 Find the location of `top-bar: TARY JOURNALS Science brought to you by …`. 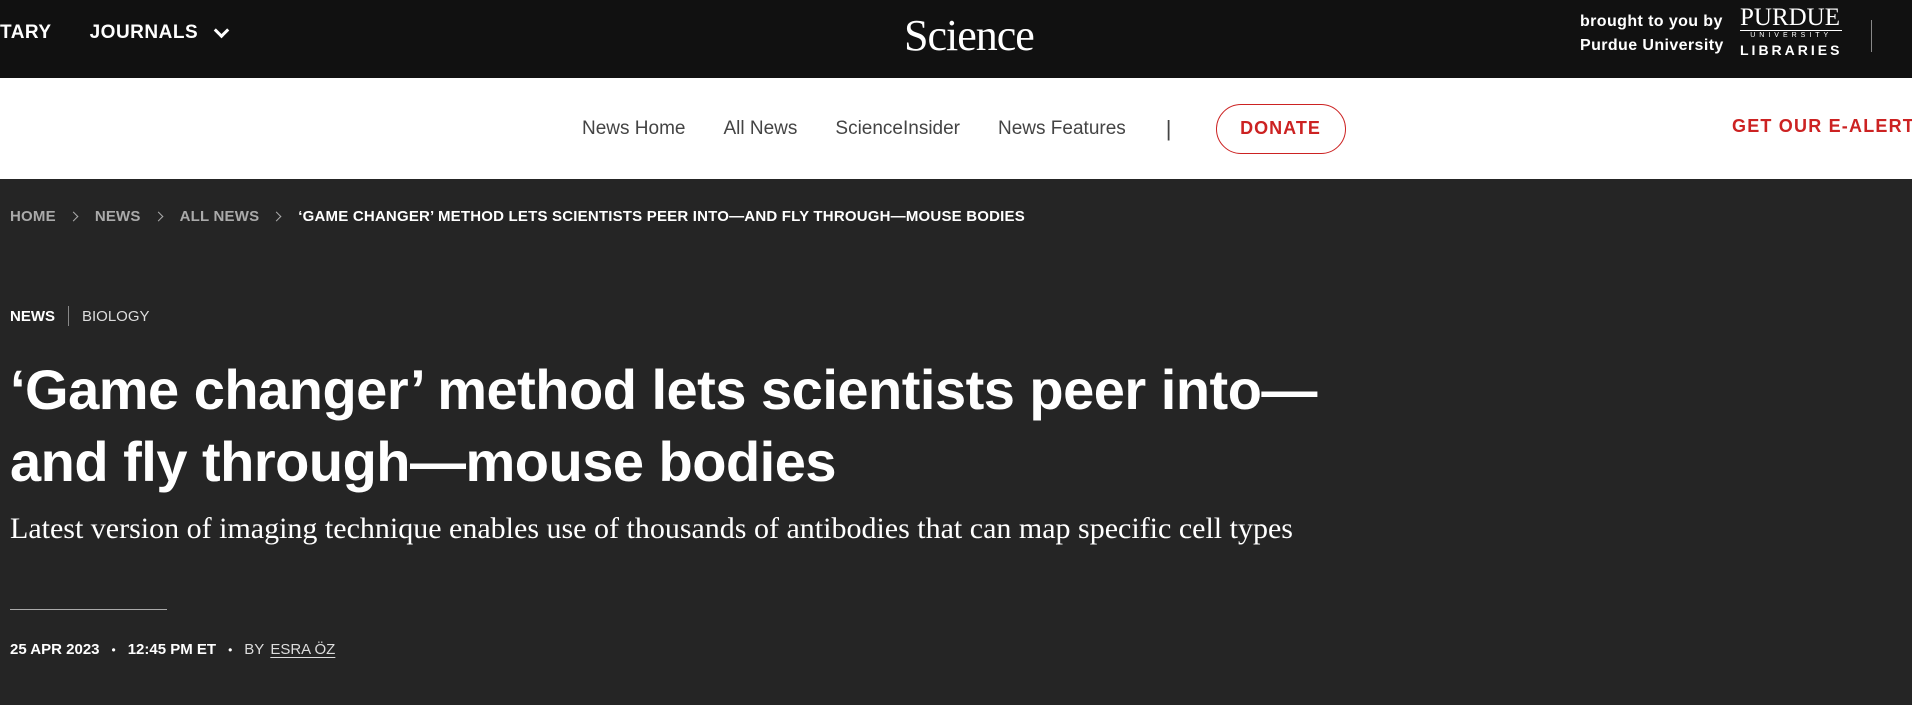

top-bar: TARY JOURNALS Science brought to you by … is located at coordinates (956, 39).